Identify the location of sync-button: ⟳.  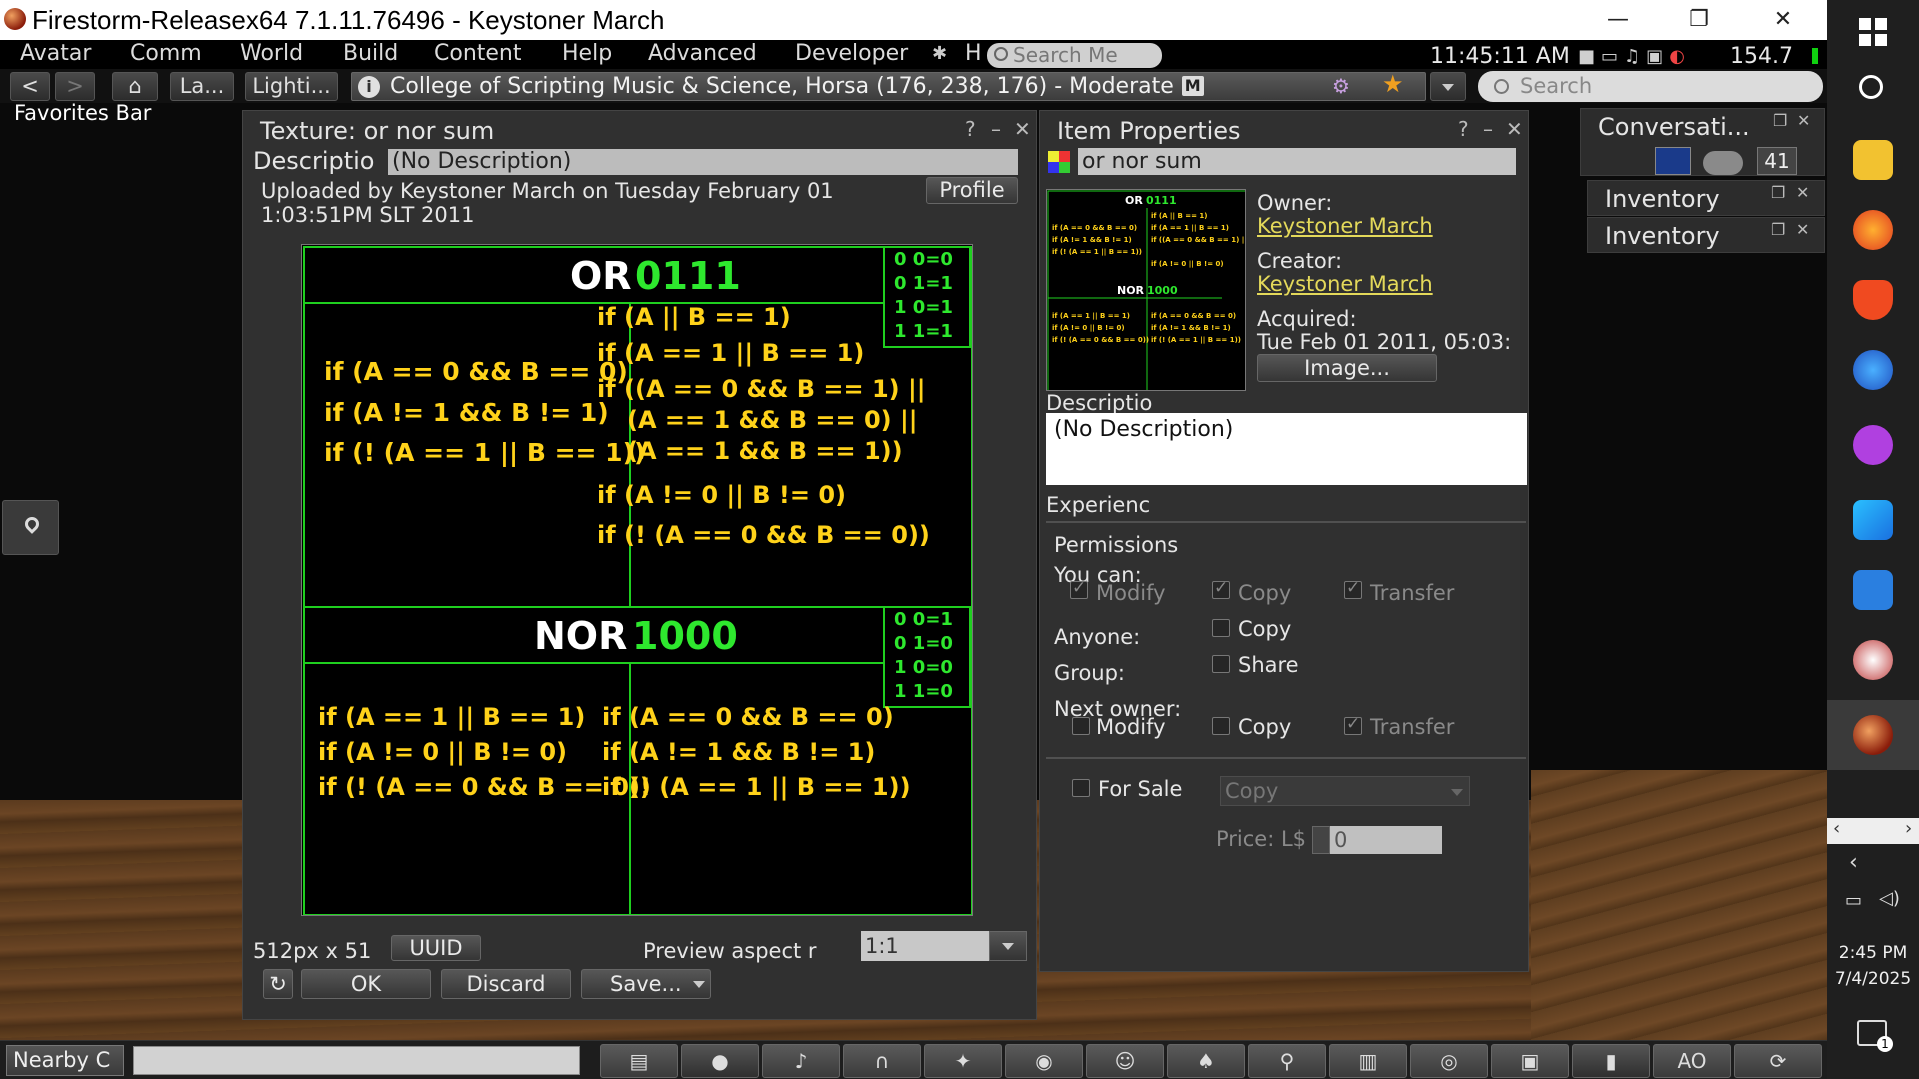
(1778, 1061).